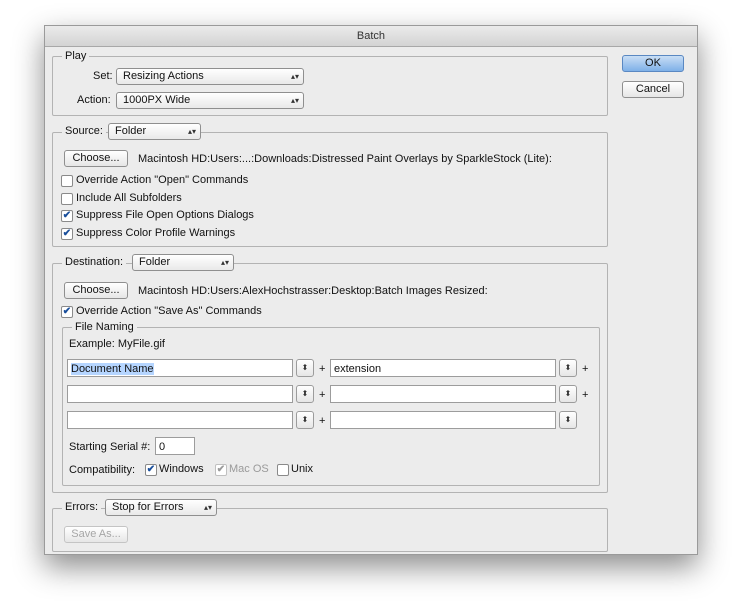 The image size is (740, 614). I want to click on compat-windows-label: Windows, so click(181, 469).